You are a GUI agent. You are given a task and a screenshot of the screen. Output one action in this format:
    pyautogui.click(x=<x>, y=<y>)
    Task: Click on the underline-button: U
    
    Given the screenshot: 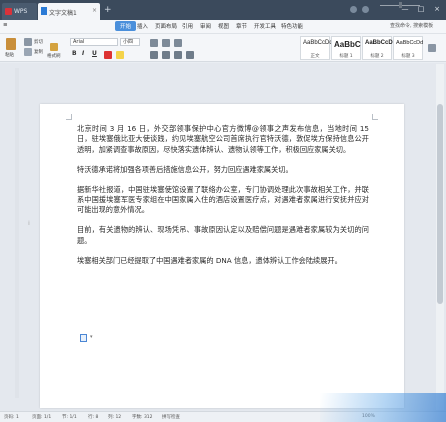 What is the action you would take?
    pyautogui.click(x=94, y=53)
    